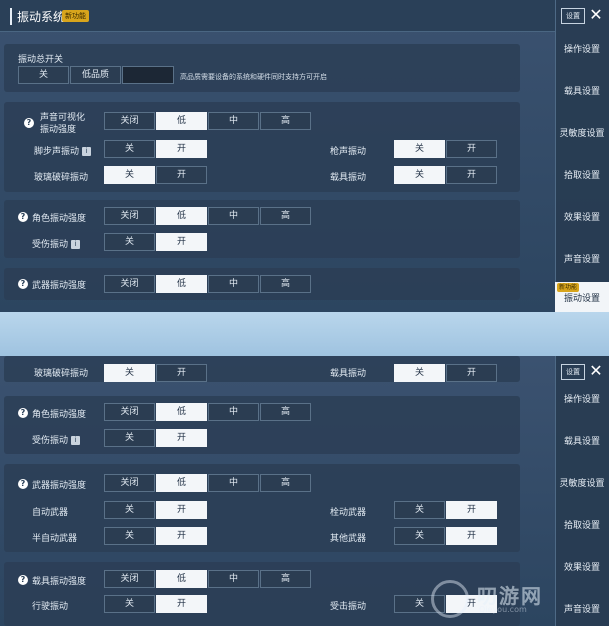  I want to click on master-off-button: 关, so click(43, 75).